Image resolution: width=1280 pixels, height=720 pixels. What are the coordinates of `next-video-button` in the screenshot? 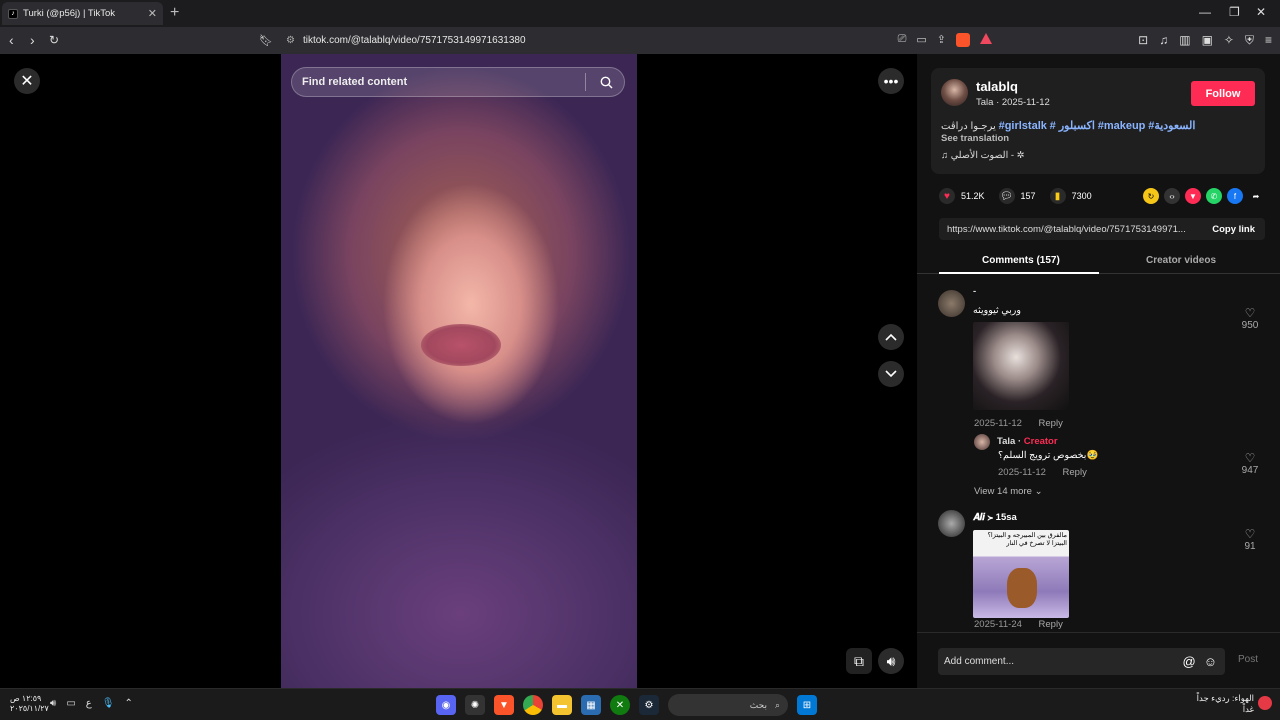 It's located at (891, 374).